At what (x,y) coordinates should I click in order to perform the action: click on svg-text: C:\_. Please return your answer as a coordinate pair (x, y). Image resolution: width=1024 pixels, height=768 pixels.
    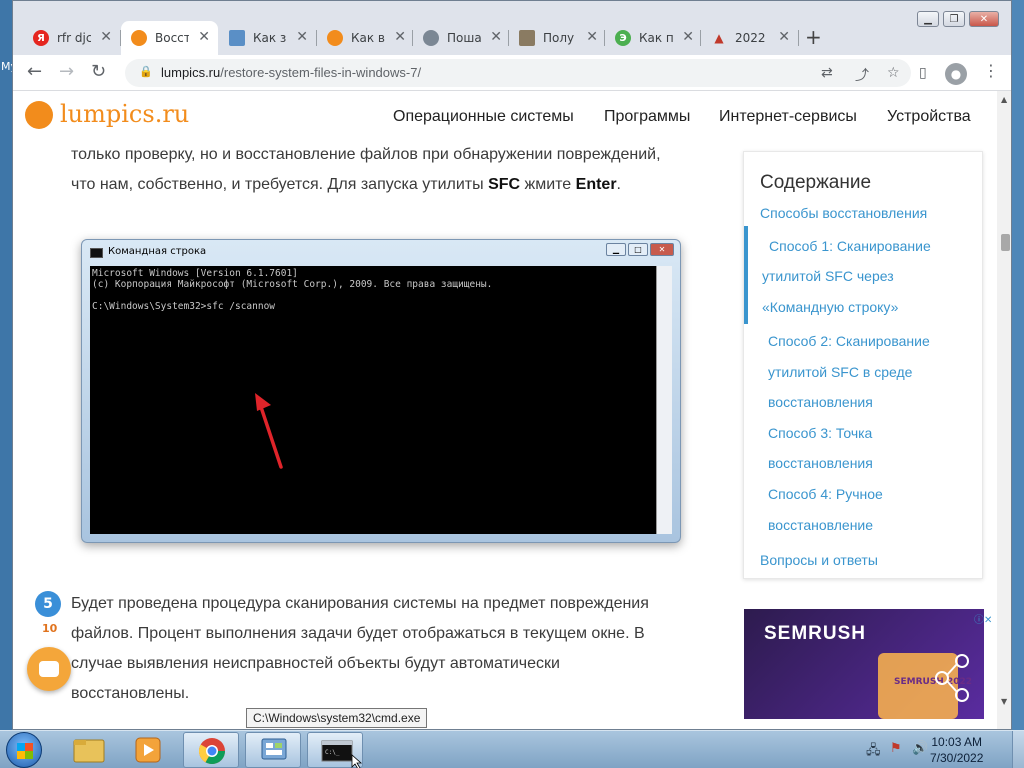
    Looking at the image, I should click on (332, 752).